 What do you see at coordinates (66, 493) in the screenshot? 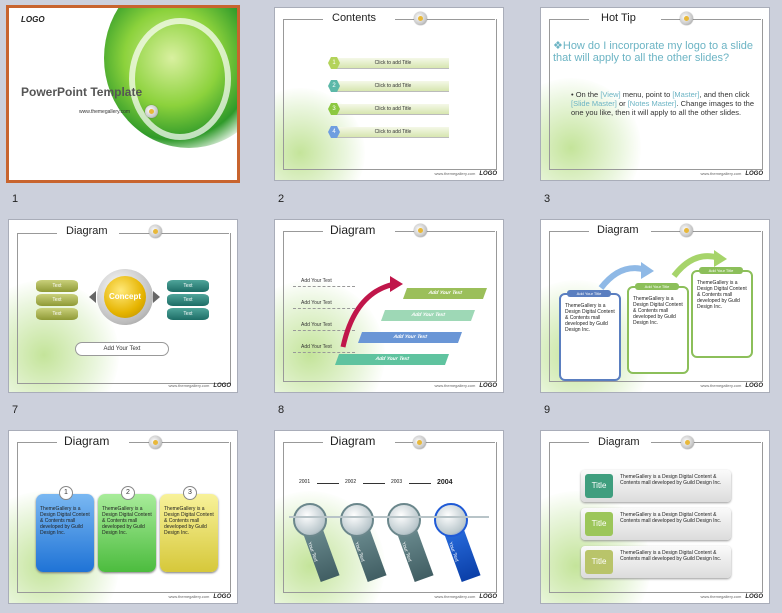
I see `card-number: 1` at bounding box center [66, 493].